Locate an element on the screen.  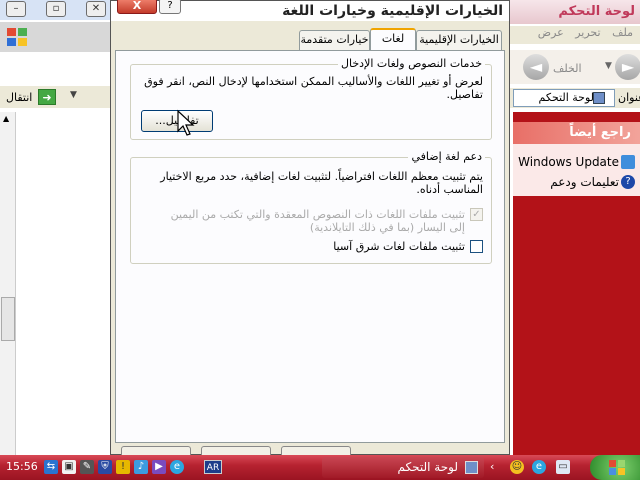
mouse-cursor-icon is located at coordinates (186, 122).